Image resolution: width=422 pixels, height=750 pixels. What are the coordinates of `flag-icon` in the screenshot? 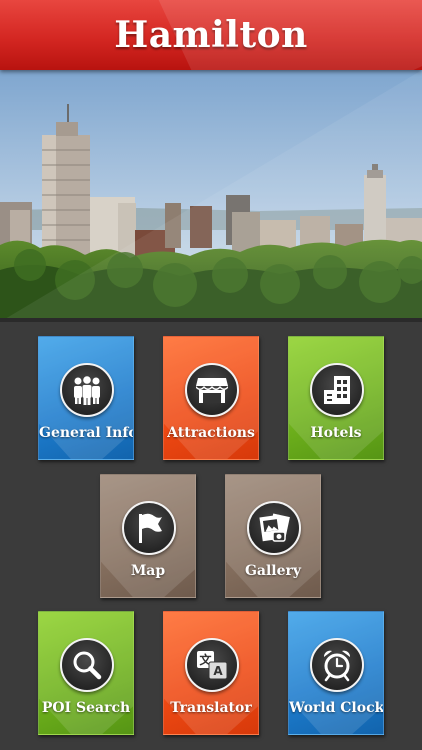 It's located at (149, 528).